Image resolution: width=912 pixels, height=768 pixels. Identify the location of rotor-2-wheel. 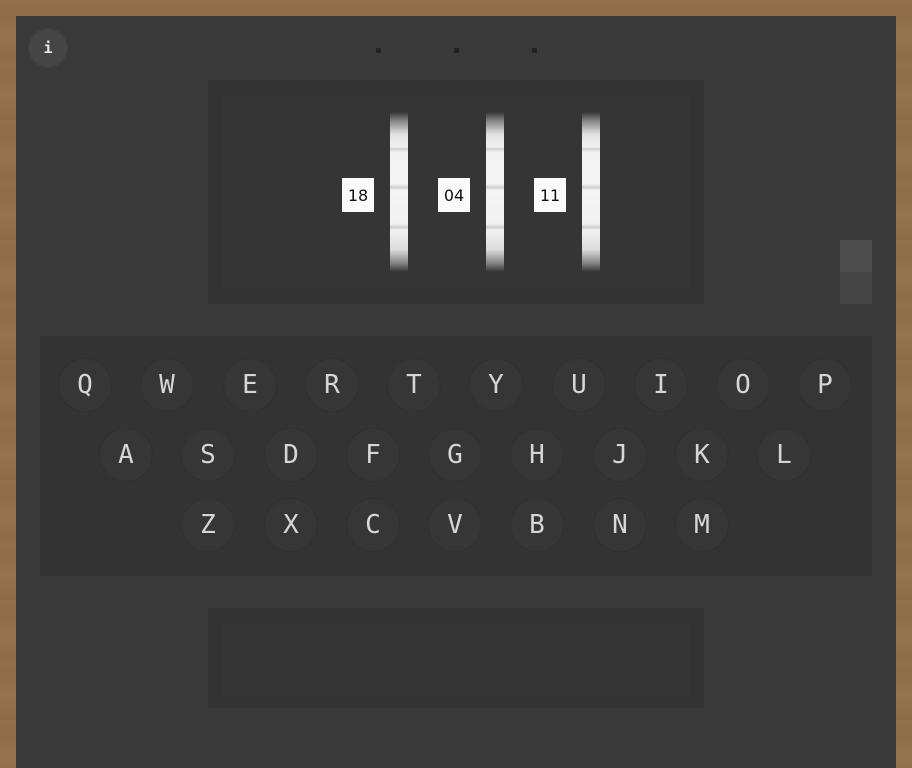
(495, 192).